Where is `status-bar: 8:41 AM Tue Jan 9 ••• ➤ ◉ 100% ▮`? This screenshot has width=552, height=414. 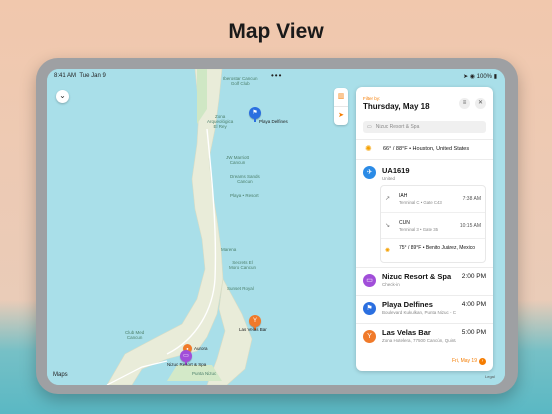 status-bar: 8:41 AM Tue Jan 9 ••• ➤ ◉ 100% ▮ is located at coordinates (276, 76).